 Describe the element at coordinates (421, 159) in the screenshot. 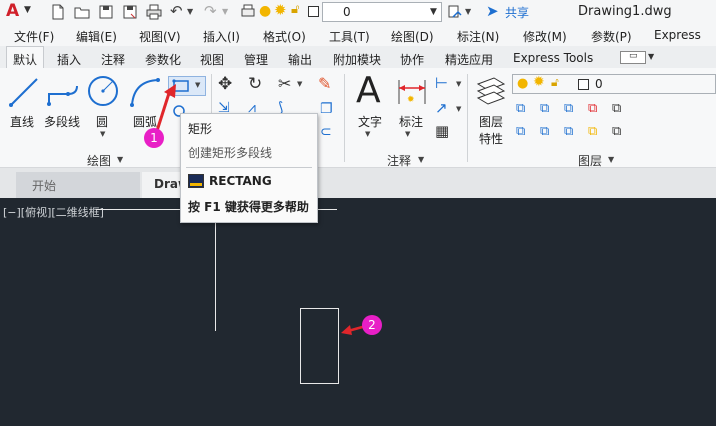

I see `annotation-panel-expand-icon: ▼` at that location.